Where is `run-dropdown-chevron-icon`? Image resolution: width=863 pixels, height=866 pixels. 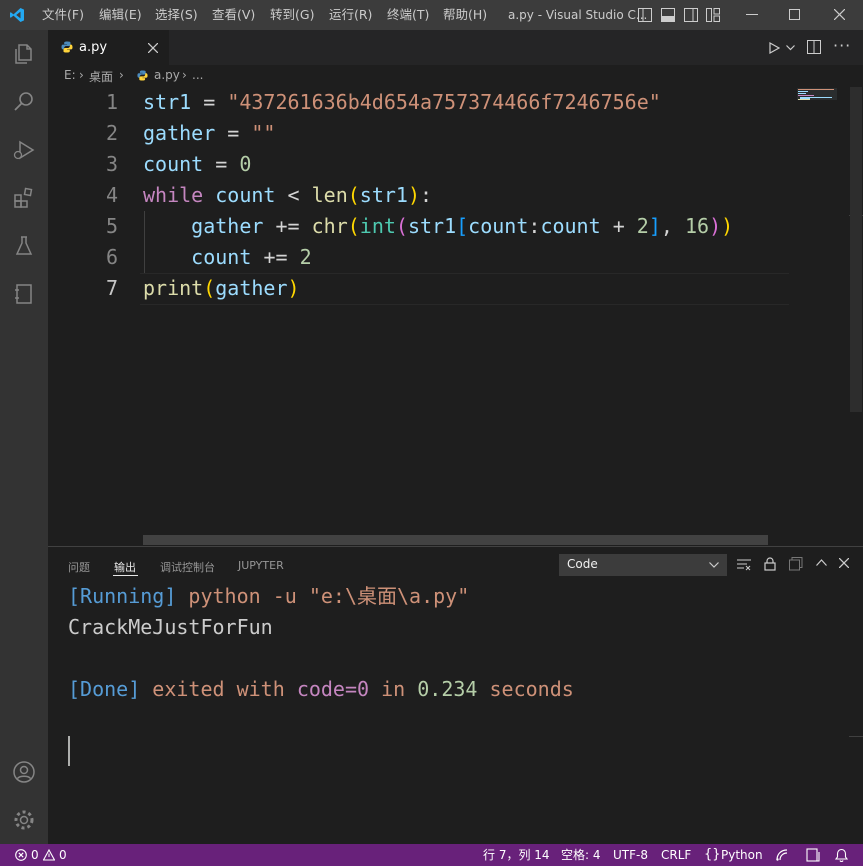
run-dropdown-chevron-icon is located at coordinates (790, 48).